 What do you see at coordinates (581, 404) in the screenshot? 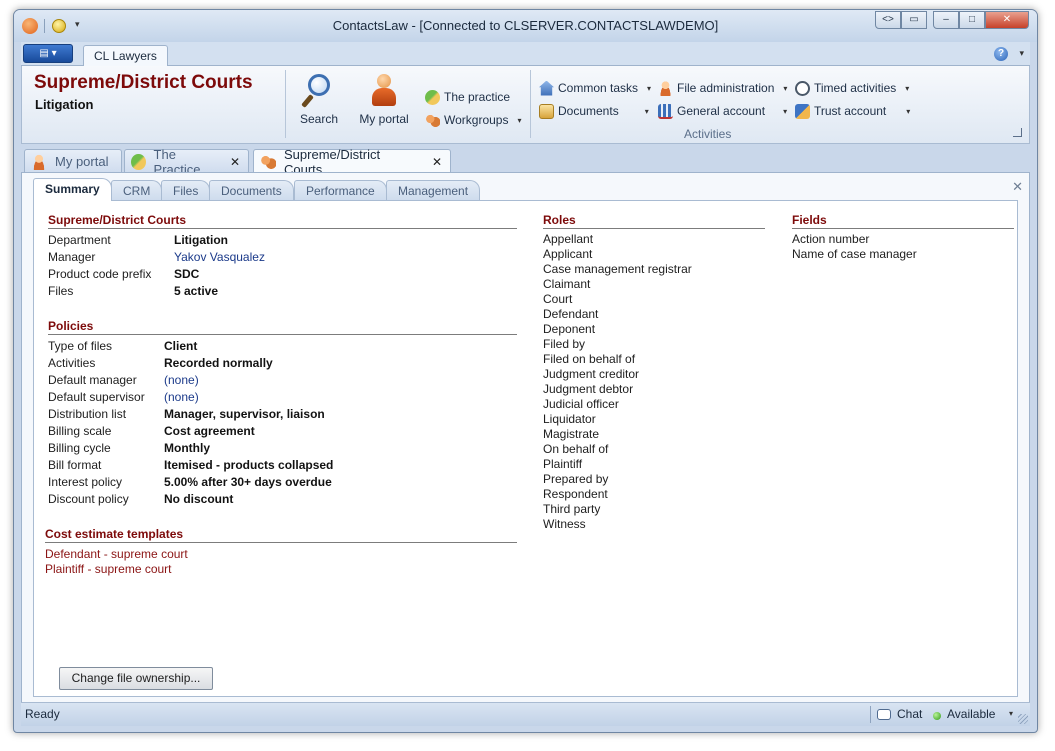
I see `role-item: Judicial officer` at bounding box center [581, 404].